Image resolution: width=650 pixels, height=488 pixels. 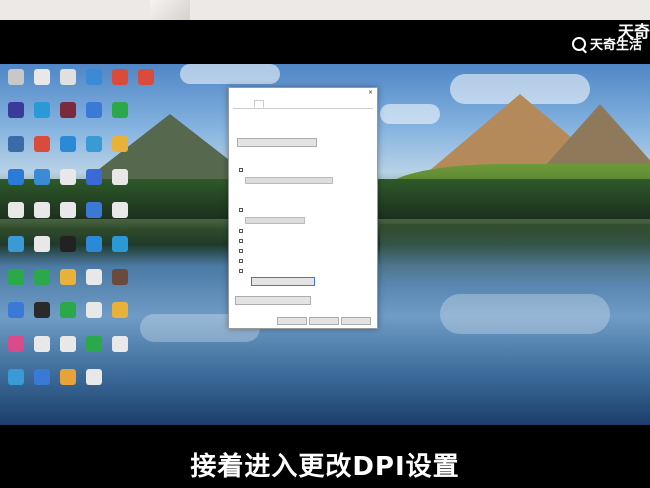 I want to click on properties-dialog: ×, so click(x=303, y=208).